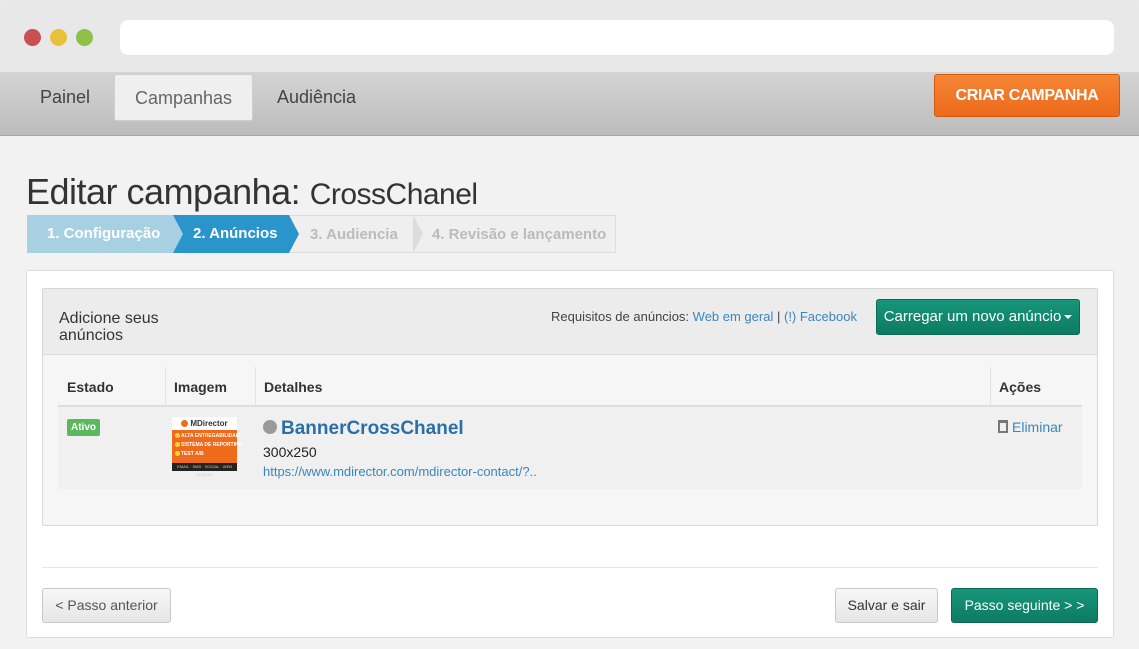 This screenshot has height=649, width=1139. Describe the element at coordinates (393, 194) in the screenshot. I see `campaign-name: CrossChanel` at that location.